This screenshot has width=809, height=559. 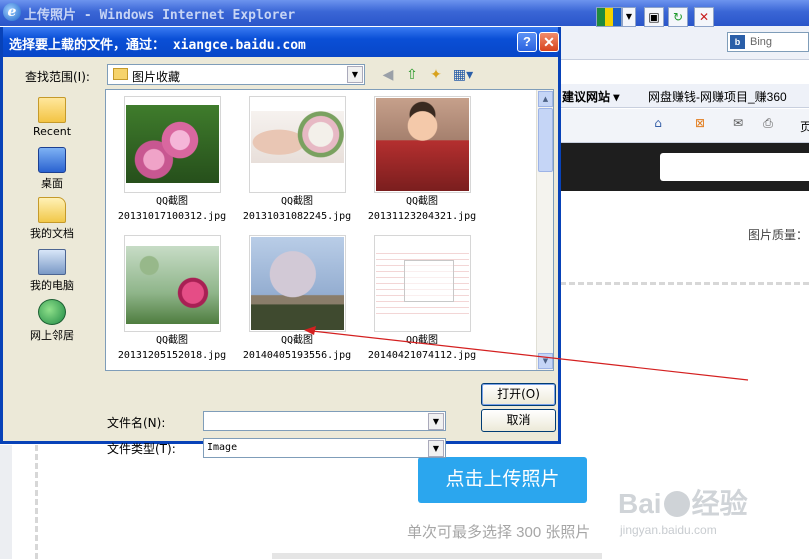 I want to click on open-button: 打开(O), so click(x=518, y=394).